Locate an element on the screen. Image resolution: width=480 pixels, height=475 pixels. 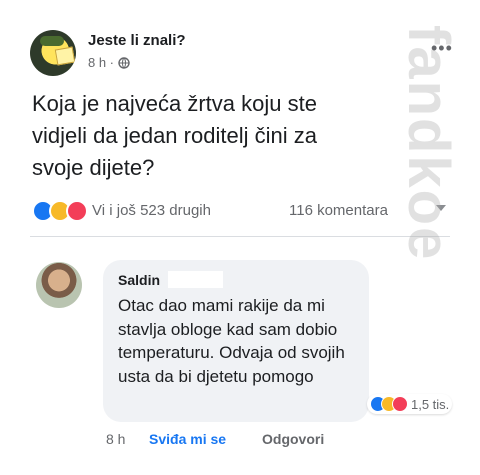
post-time: 8 h · is located at coordinates (101, 62).